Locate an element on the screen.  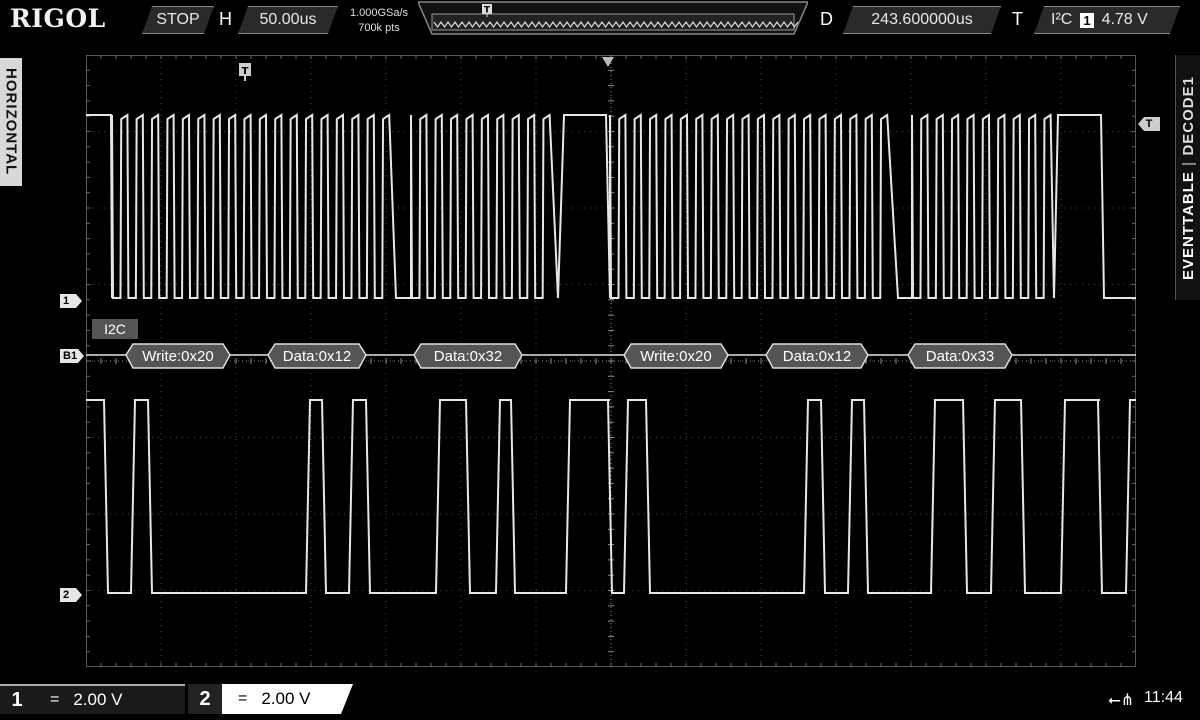
decode-frame-label: Data:0x33 is located at coordinates (960, 356).